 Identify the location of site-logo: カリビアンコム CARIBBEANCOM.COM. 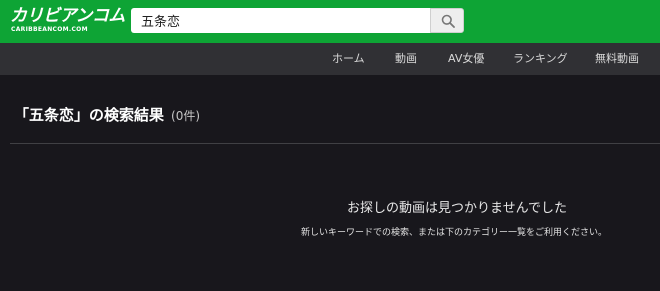
(67, 21).